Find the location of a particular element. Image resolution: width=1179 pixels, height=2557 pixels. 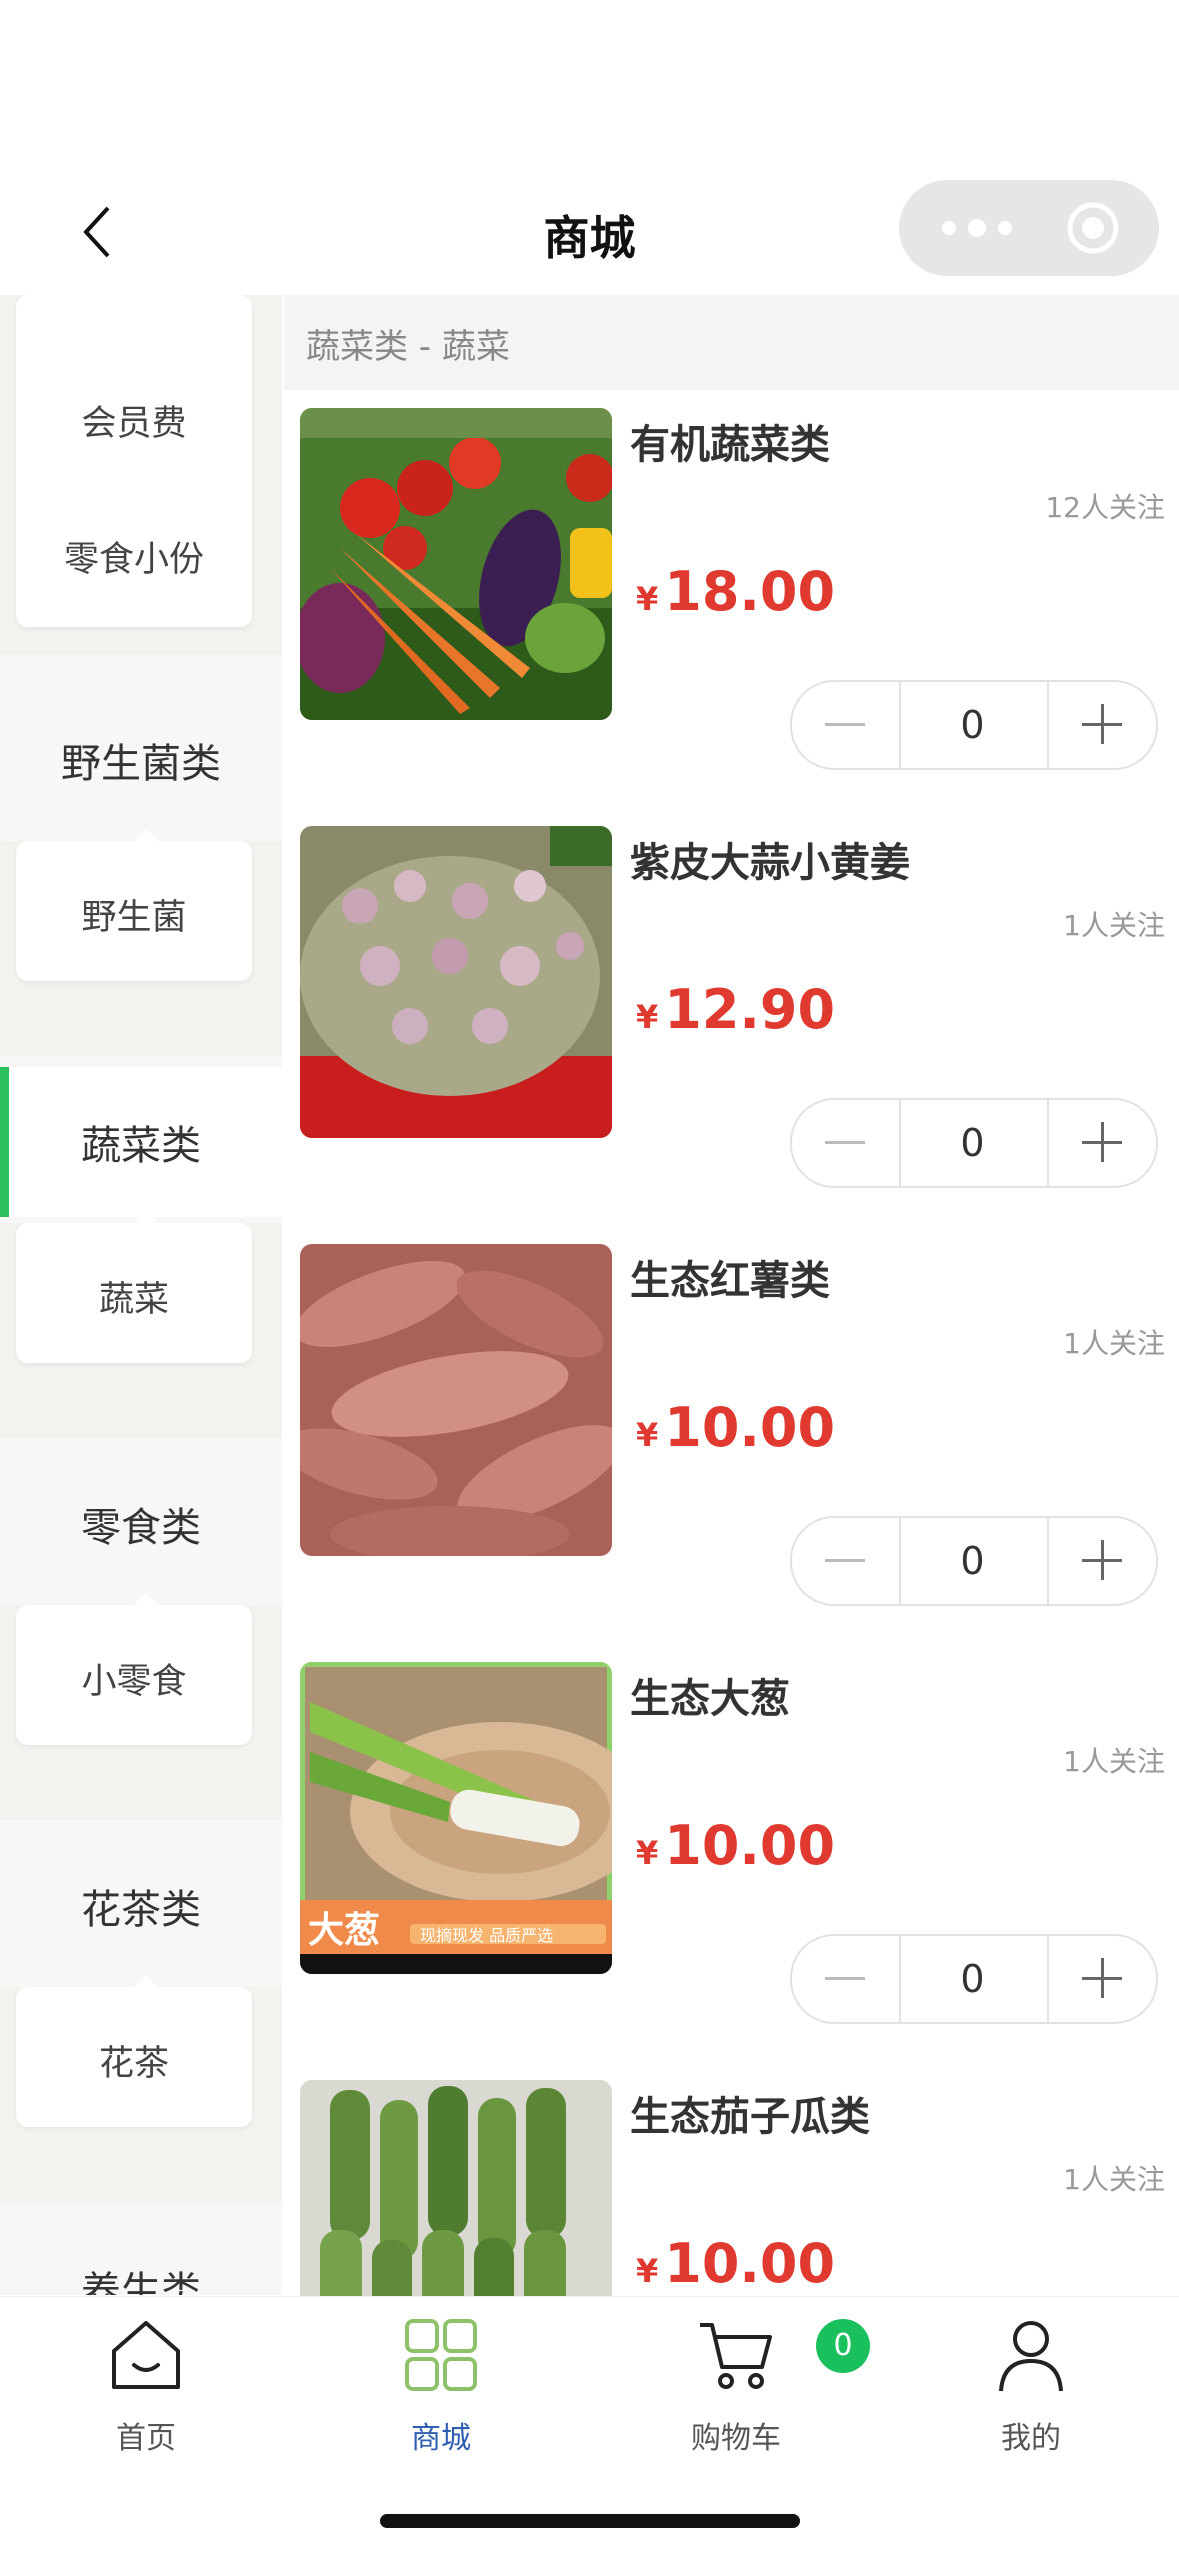

subcategory-group: 花茶 is located at coordinates (141, 2088).